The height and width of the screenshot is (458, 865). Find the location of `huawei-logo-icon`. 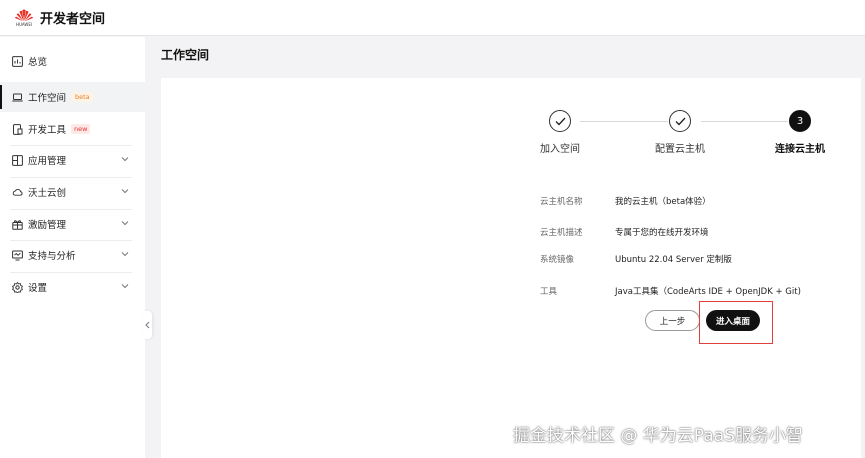

huawei-logo-icon is located at coordinates (24, 15).